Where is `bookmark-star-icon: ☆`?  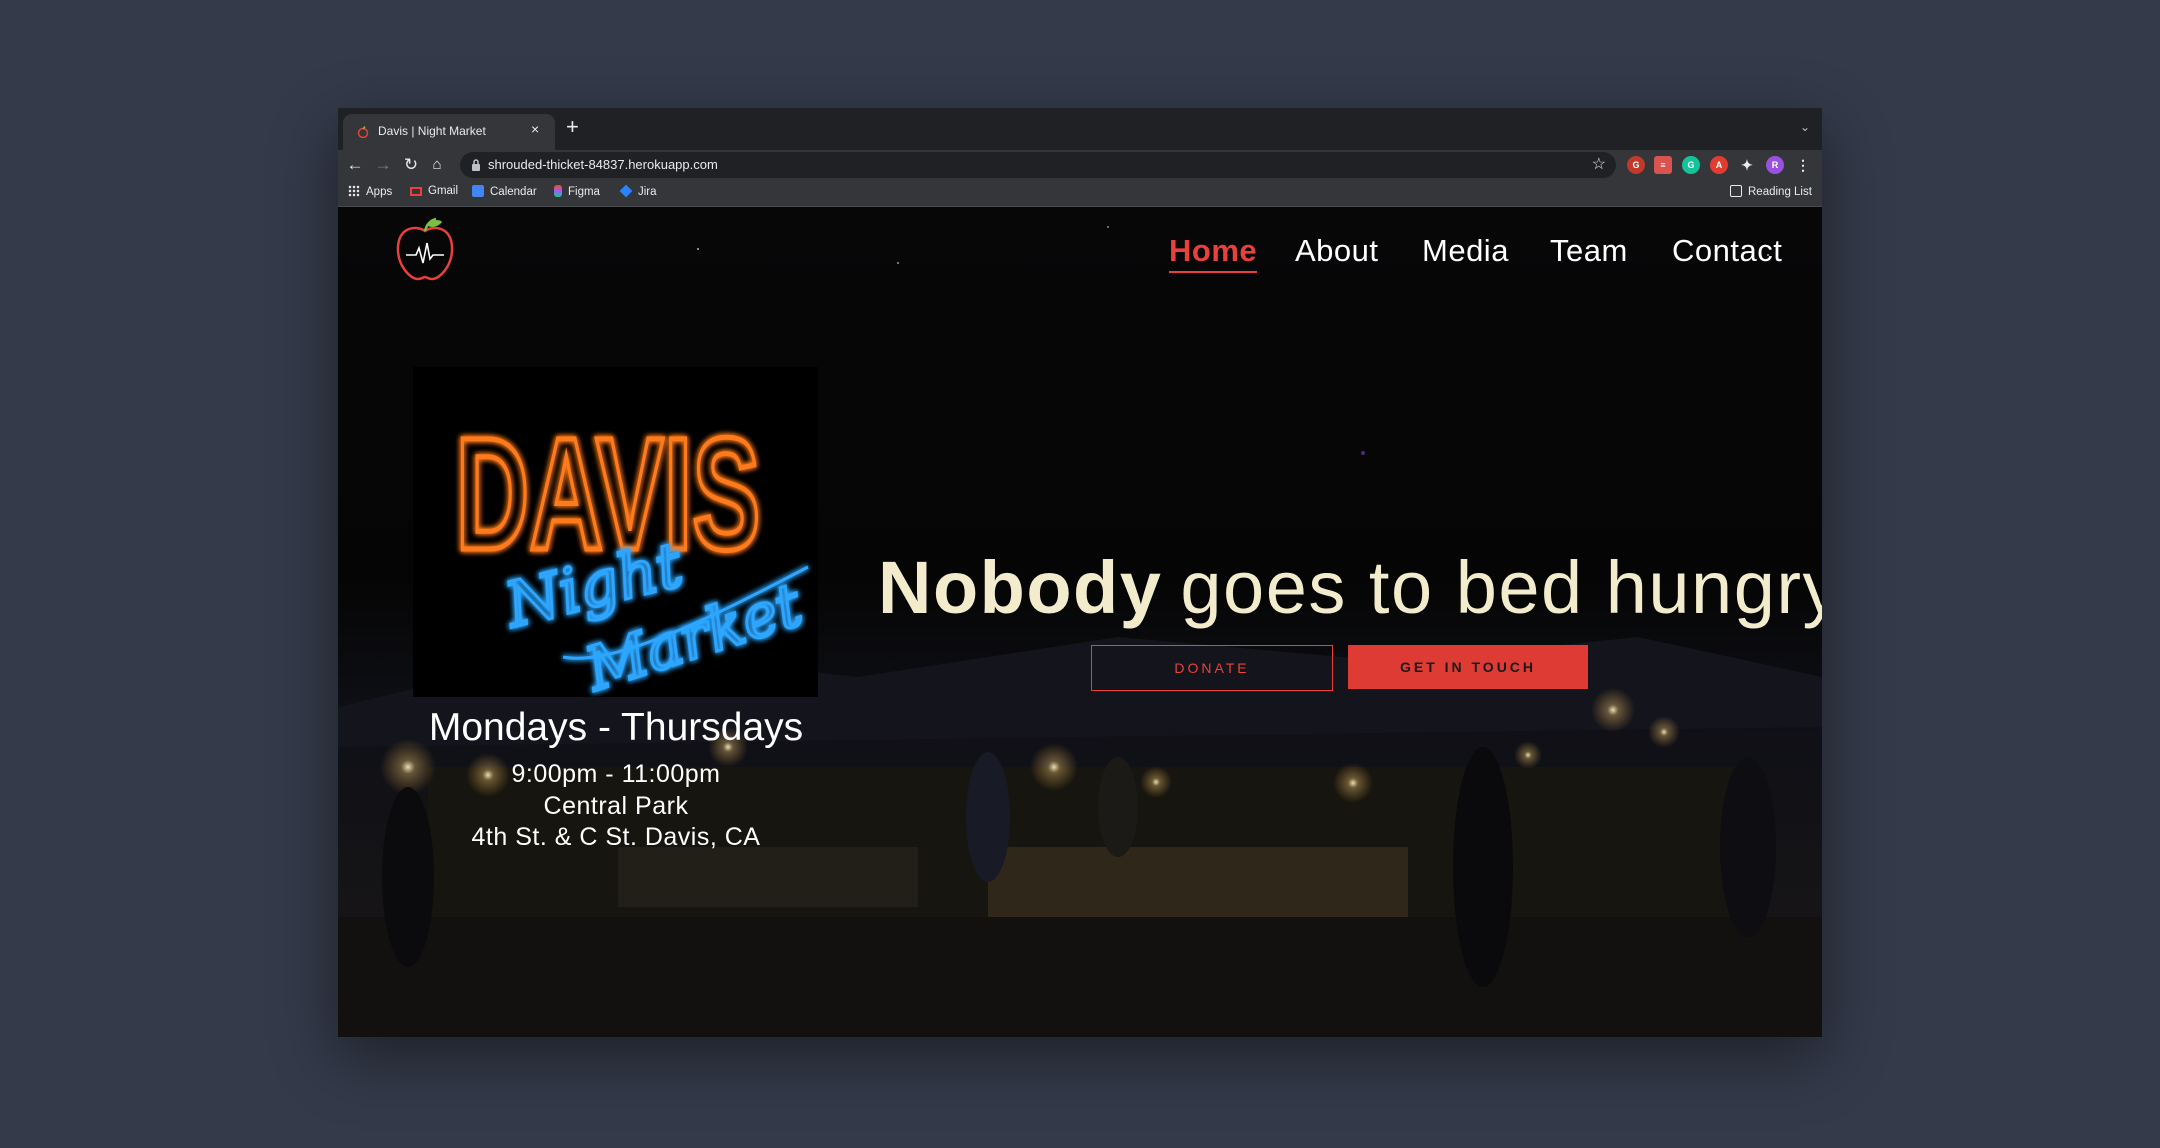
bookmark-star-icon: ☆ is located at coordinates (1599, 164).